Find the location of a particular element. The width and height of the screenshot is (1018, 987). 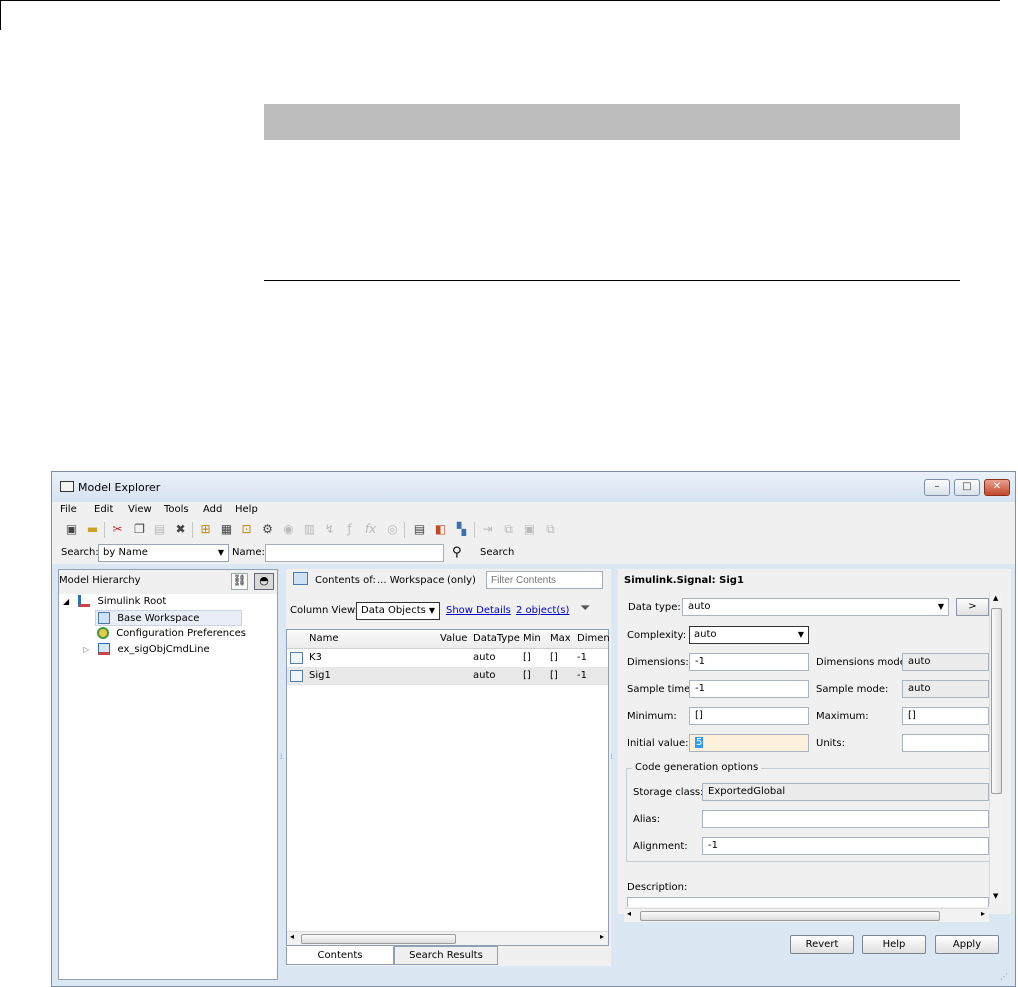

forward-icon: ⇥ is located at coordinates (487, 529).